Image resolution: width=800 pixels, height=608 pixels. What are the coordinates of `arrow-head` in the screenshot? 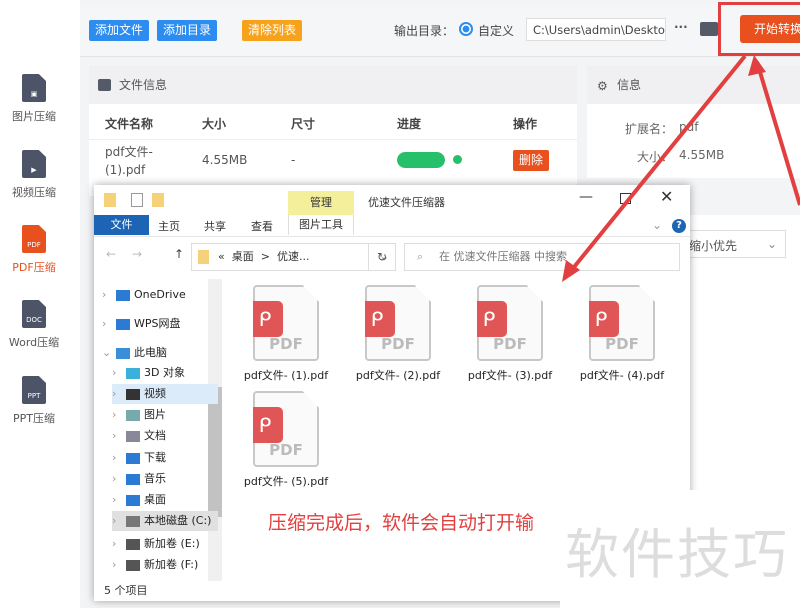 It's located at (757, 65).